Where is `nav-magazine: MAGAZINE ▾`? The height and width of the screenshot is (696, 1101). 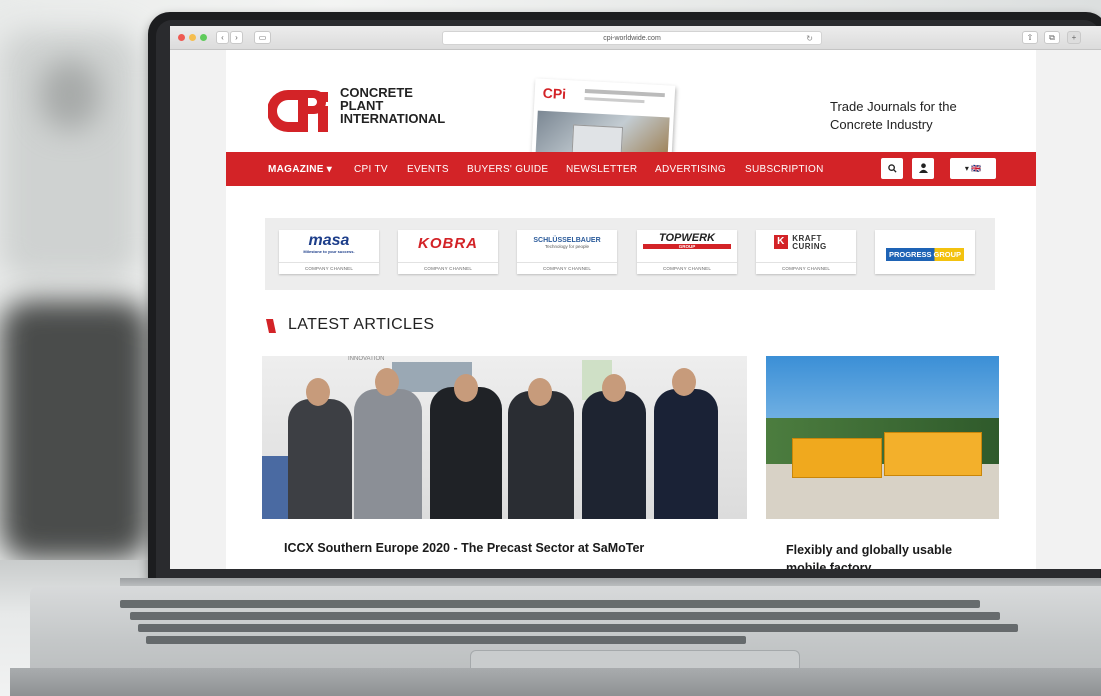
nav-magazine: MAGAZINE ▾ is located at coordinates (300, 169).